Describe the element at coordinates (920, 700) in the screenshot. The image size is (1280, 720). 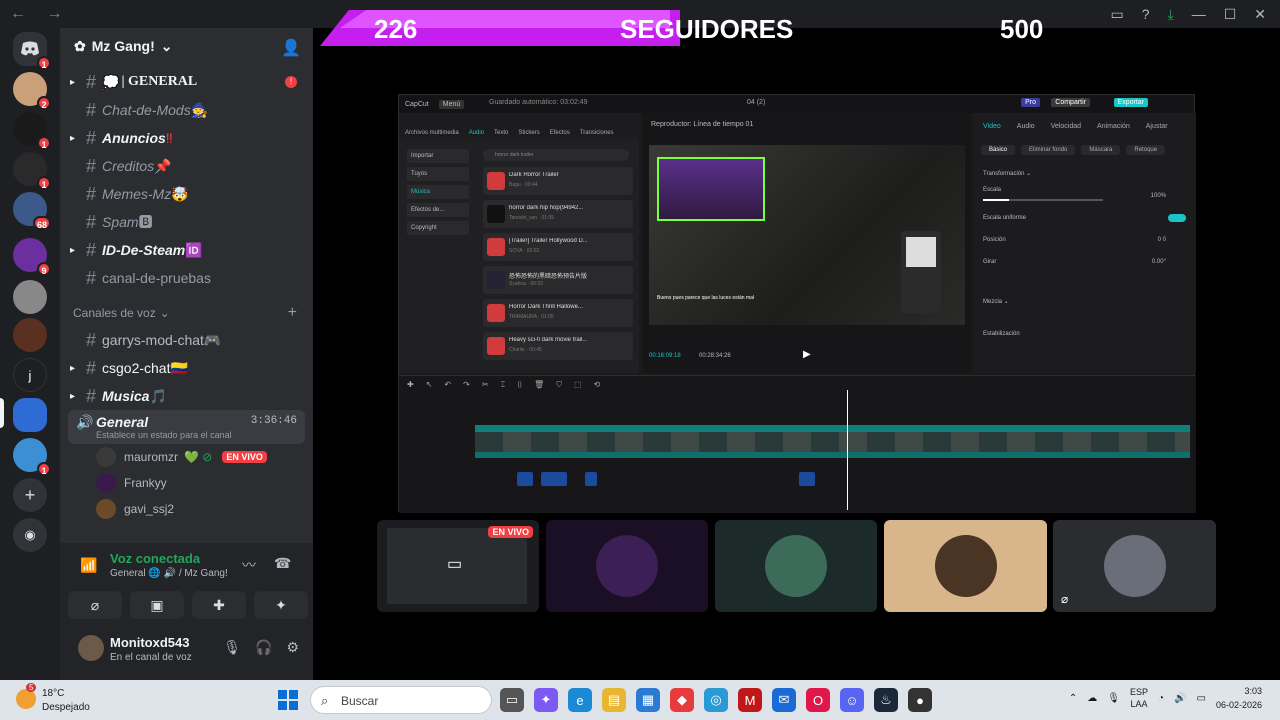
I see `obs-icon: ●` at that location.